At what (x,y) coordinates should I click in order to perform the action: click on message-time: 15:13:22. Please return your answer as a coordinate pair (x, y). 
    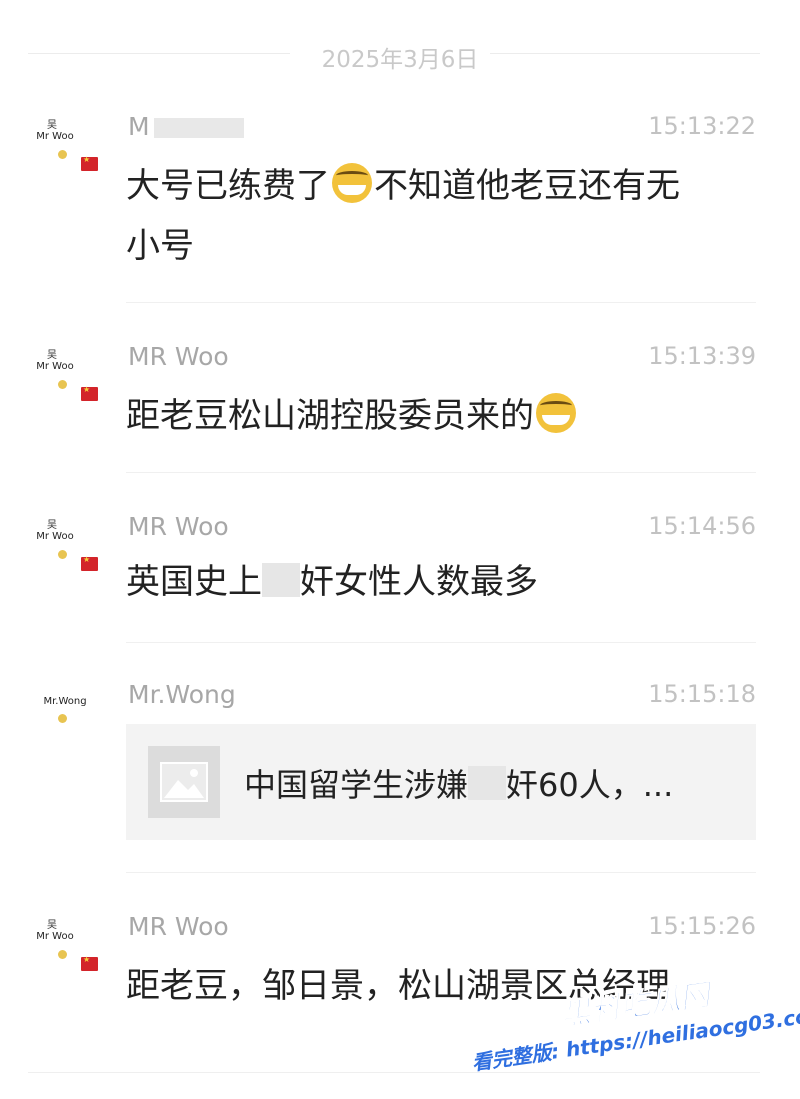
    Looking at the image, I should click on (702, 126).